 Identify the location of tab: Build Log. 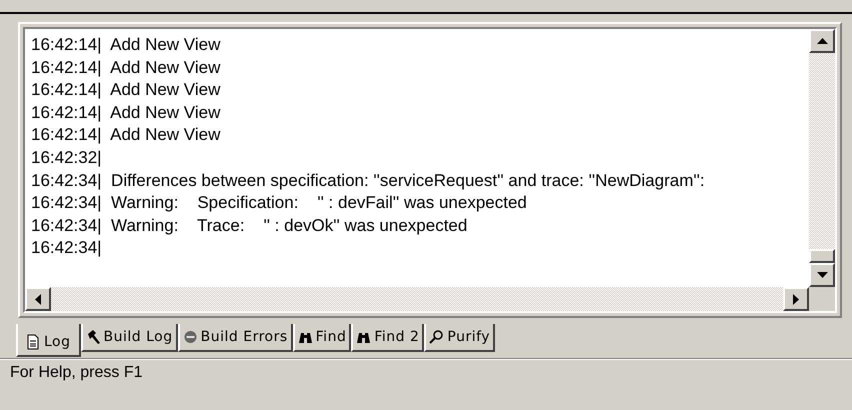
(129, 338).